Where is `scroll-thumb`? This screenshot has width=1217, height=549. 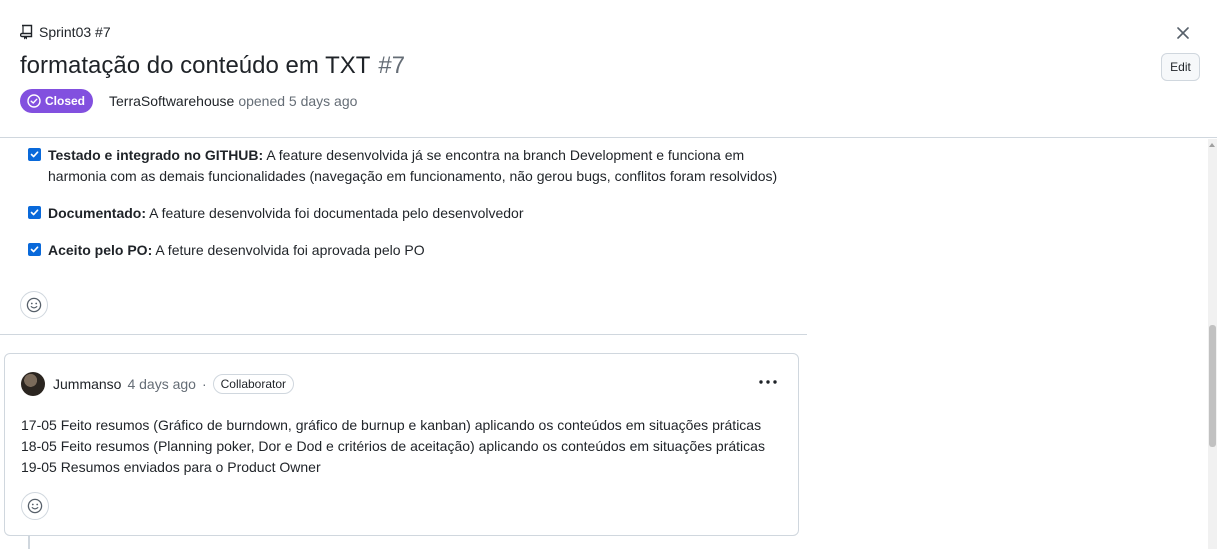
scroll-thumb is located at coordinates (1212, 386).